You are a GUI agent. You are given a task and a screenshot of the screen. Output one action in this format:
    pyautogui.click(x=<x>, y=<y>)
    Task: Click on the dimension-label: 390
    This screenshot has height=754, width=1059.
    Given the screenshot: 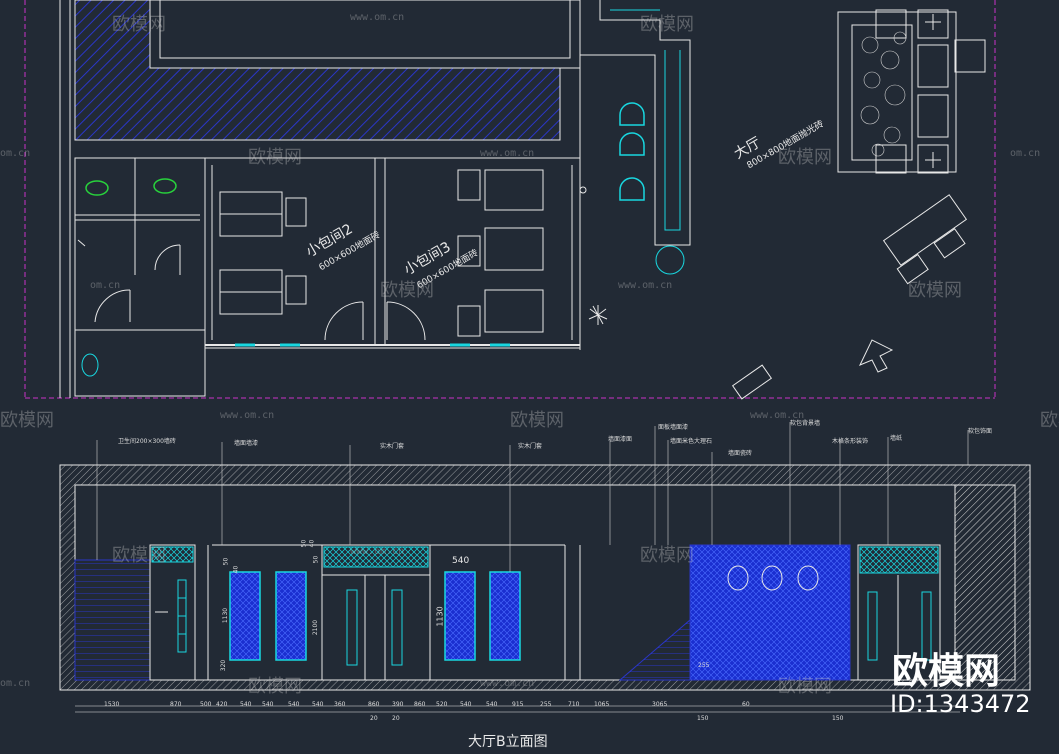 What is the action you would take?
    pyautogui.click(x=398, y=704)
    